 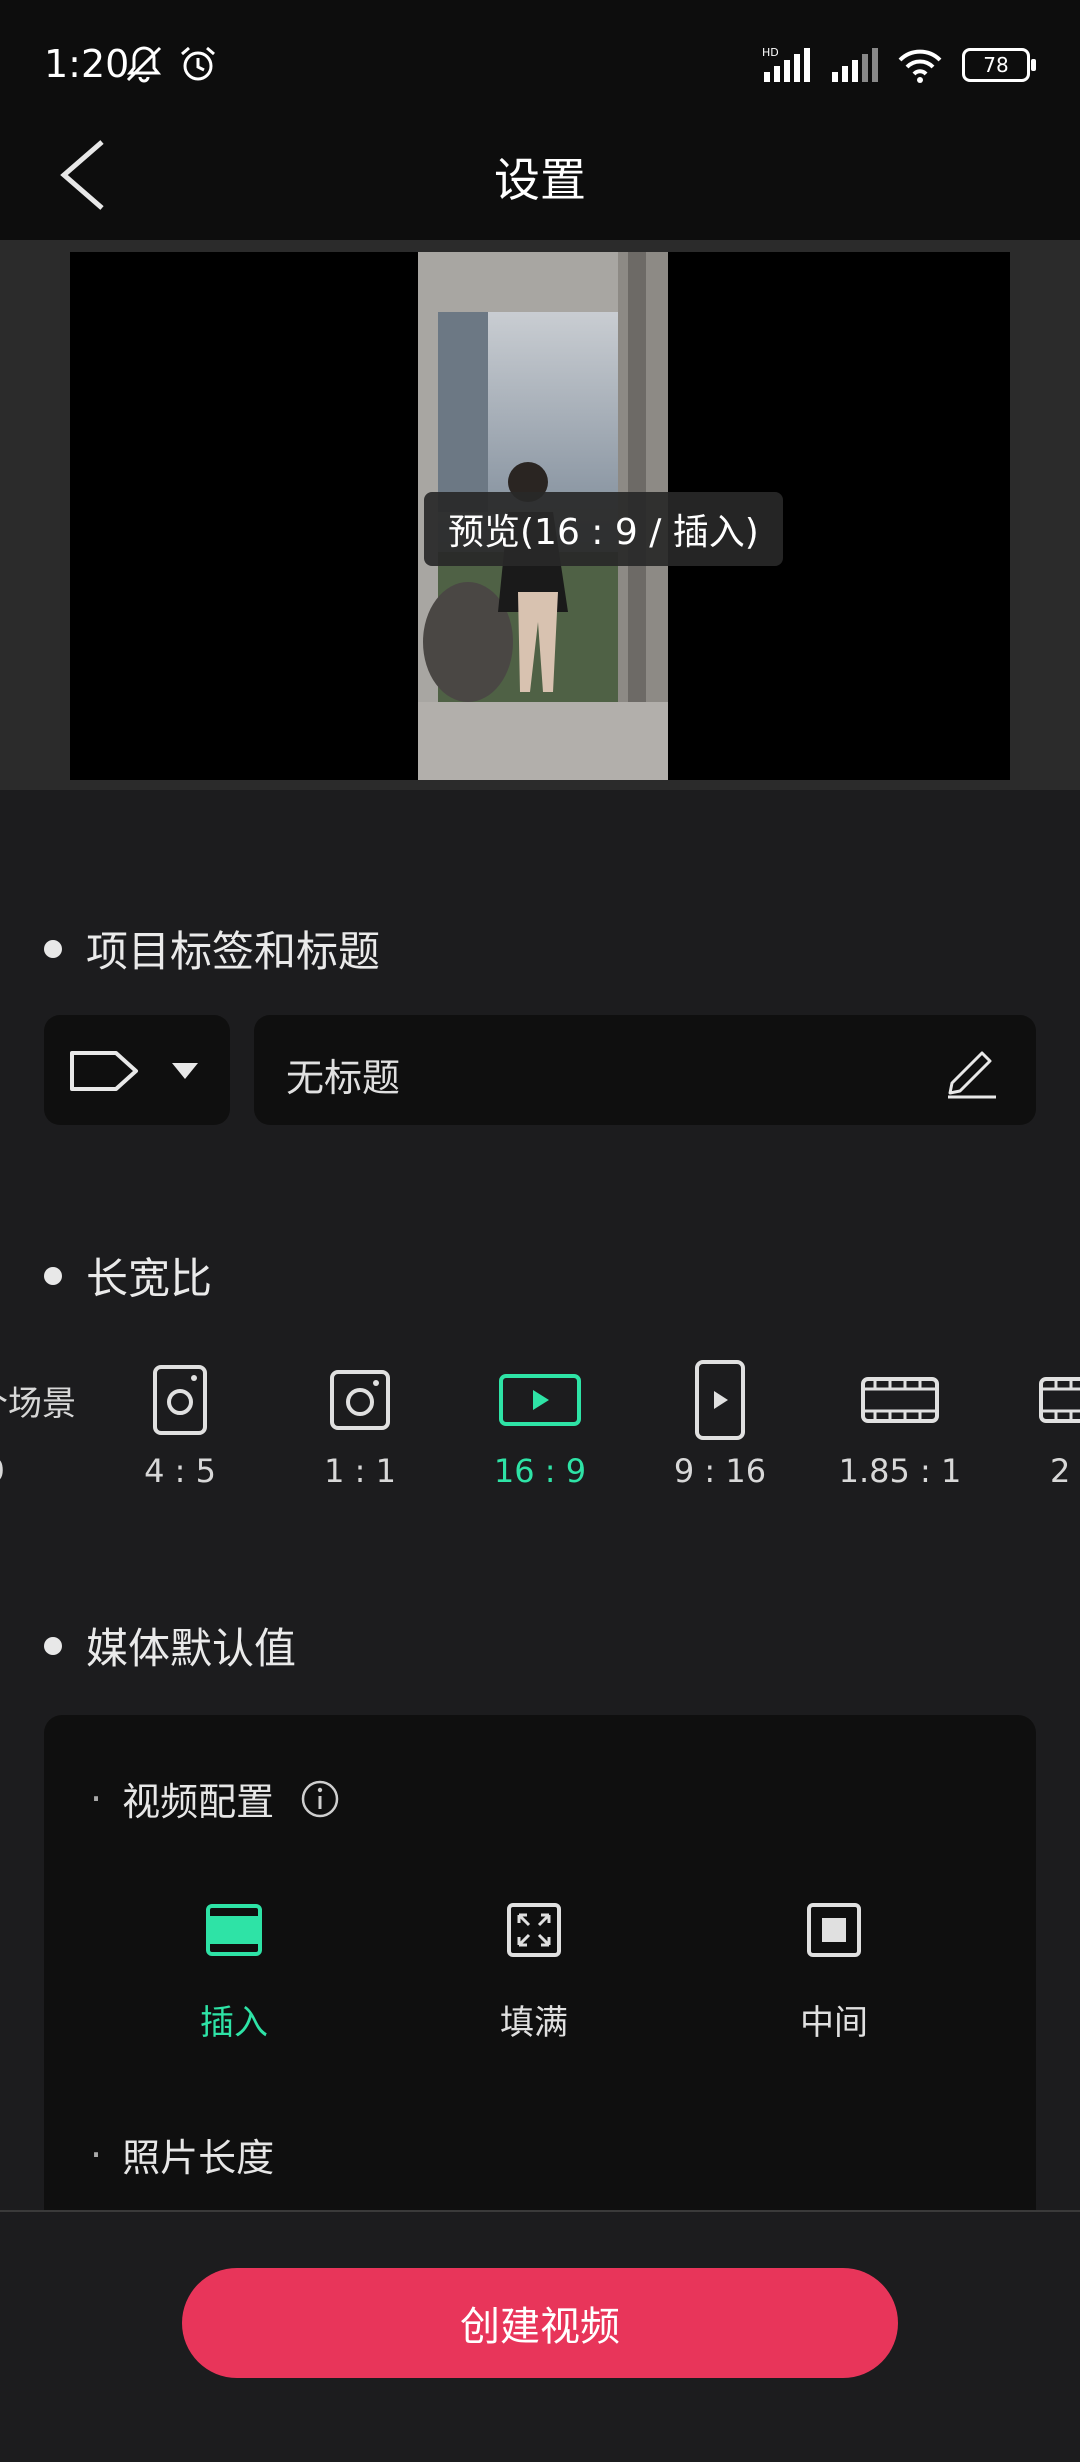 I want to click on section-media: 媒体默认值, so click(x=170, y=1645).